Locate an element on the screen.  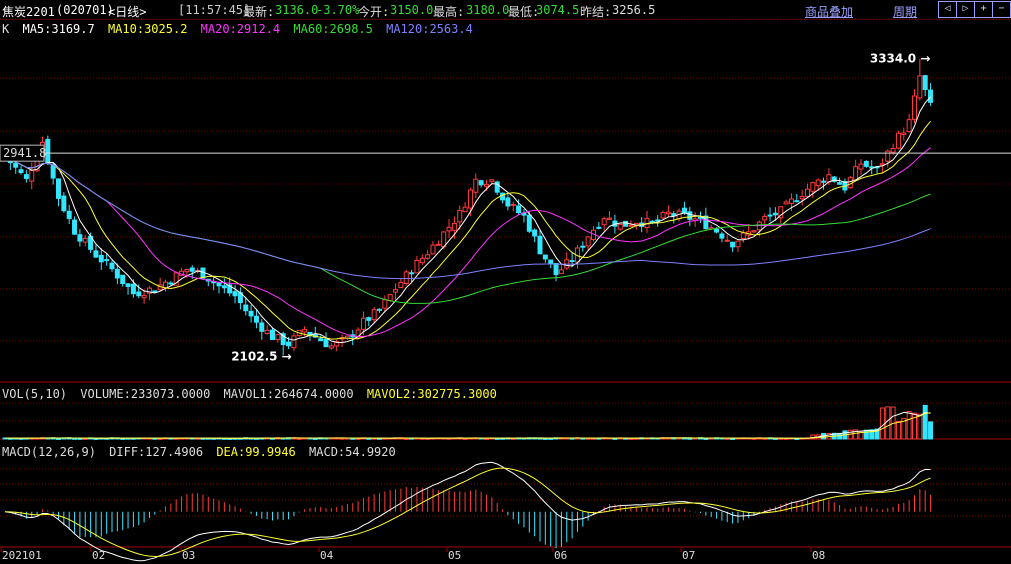
ma20-value: MA20:2912.4 is located at coordinates (240, 29).